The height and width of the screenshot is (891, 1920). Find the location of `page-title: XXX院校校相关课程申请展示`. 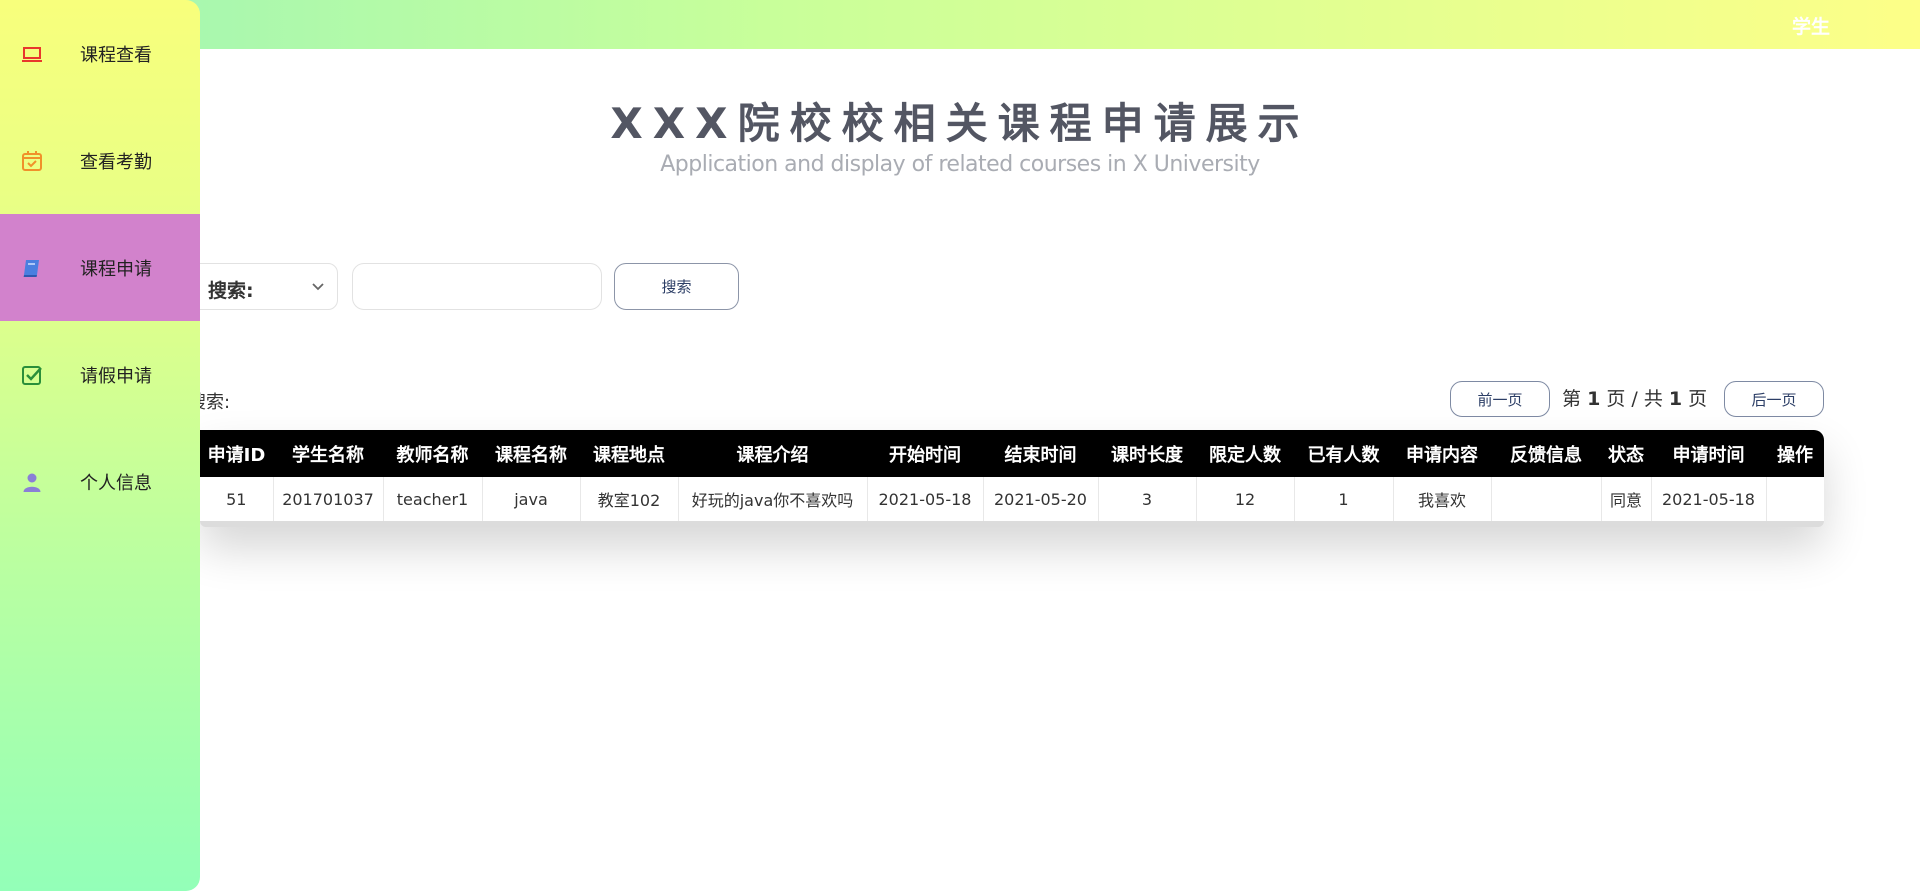

page-title: XXX院校校相关课程申请展示 is located at coordinates (960, 123).